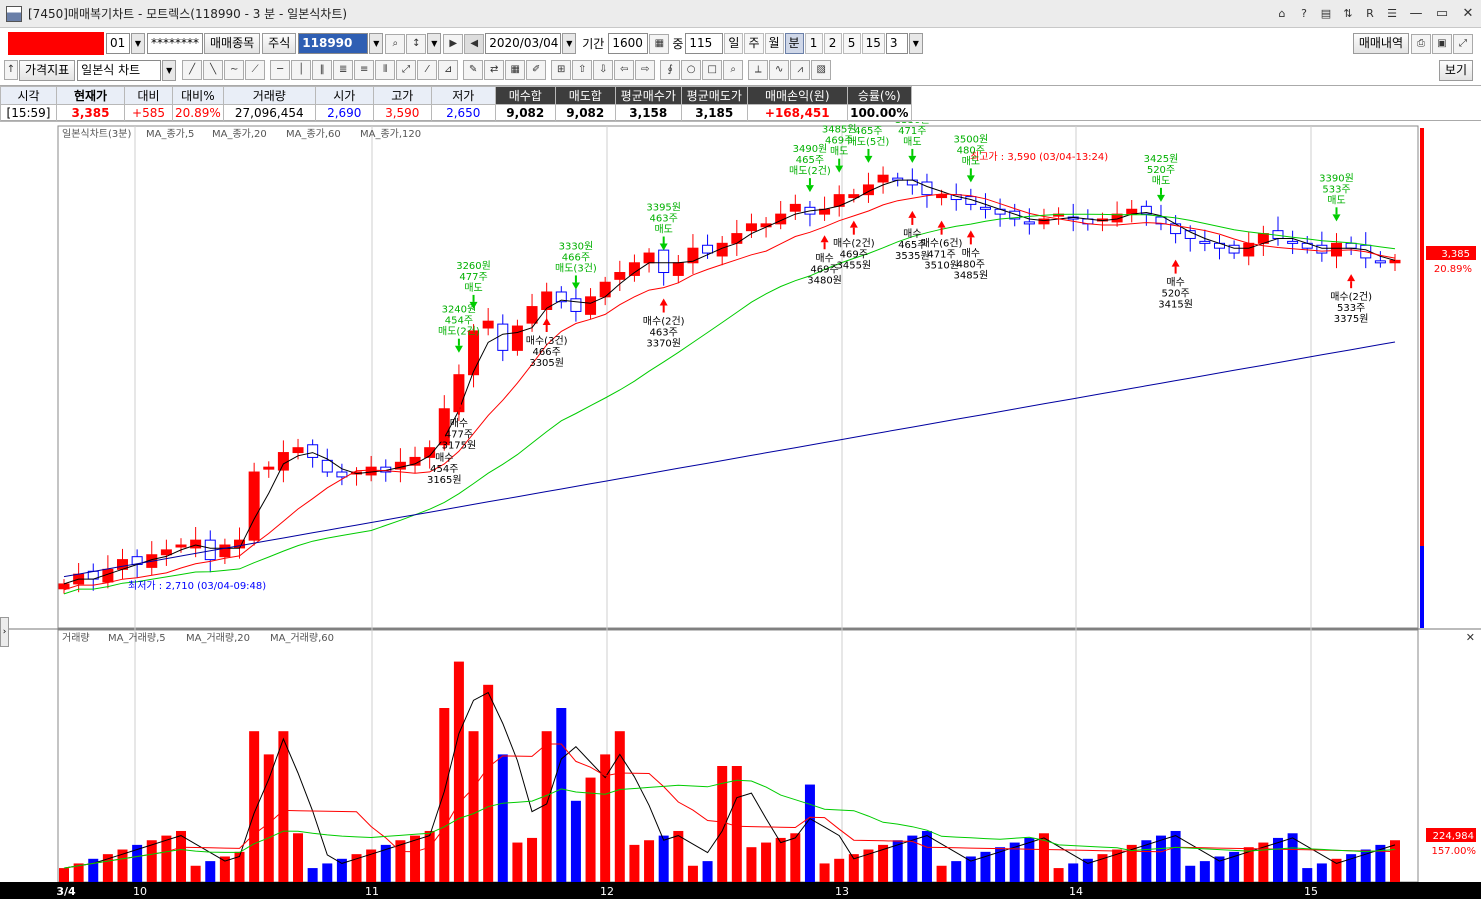  I want to click on market-button: 주식, so click(279, 43).